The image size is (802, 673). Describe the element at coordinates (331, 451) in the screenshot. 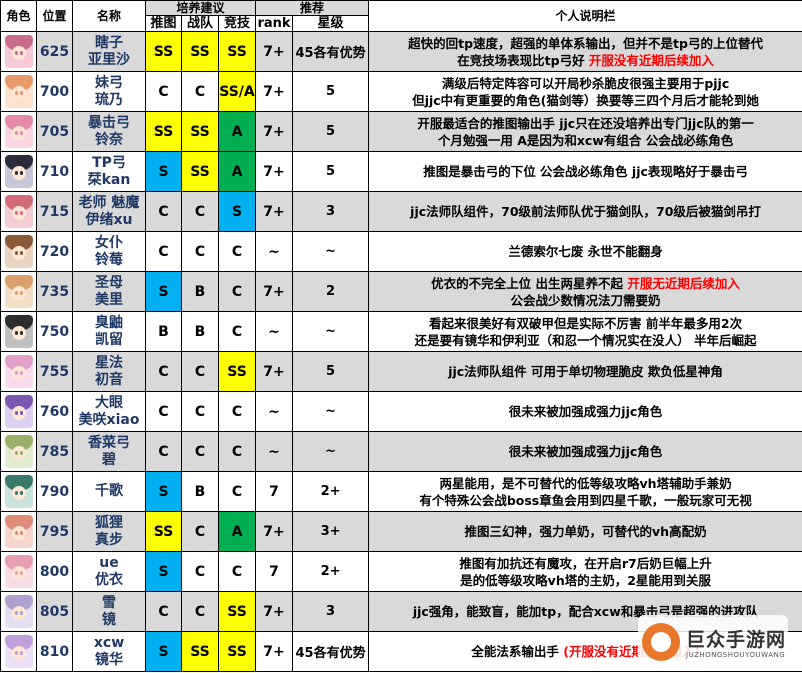

I see `star-cell: ~` at that location.